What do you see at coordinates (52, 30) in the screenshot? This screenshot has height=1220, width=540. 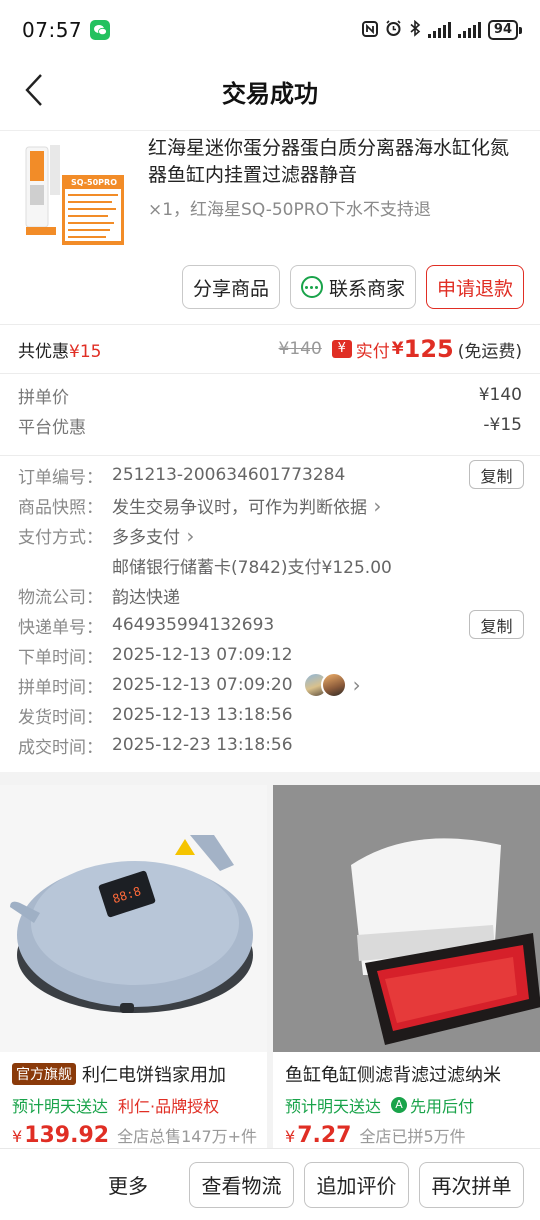 I see `status-time: 07:57` at bounding box center [52, 30].